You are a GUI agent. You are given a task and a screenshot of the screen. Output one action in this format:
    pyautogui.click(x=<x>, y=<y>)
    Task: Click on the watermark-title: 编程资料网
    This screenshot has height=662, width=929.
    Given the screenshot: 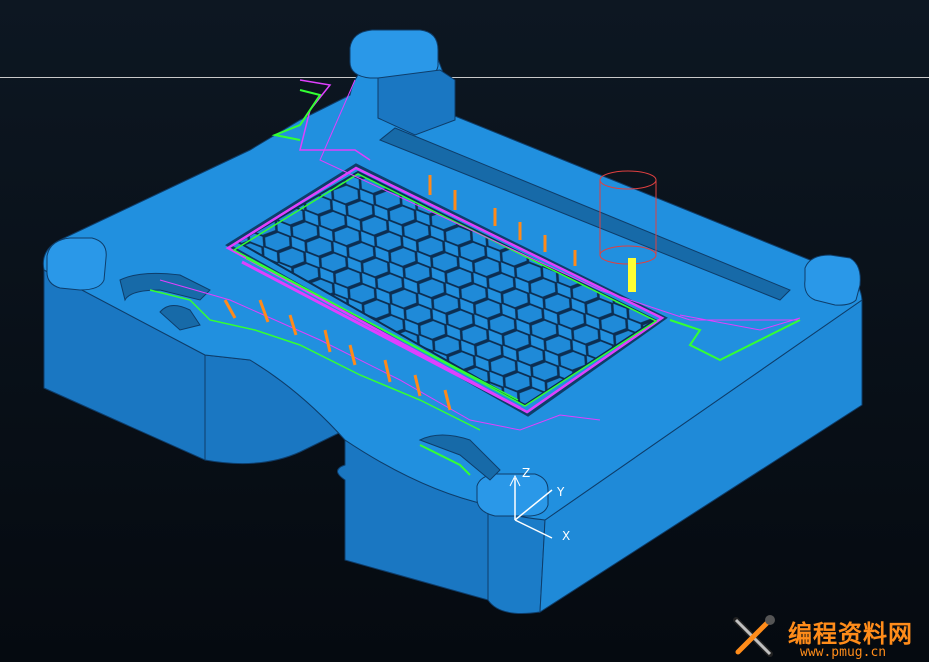 What is the action you would take?
    pyautogui.click(x=850, y=634)
    